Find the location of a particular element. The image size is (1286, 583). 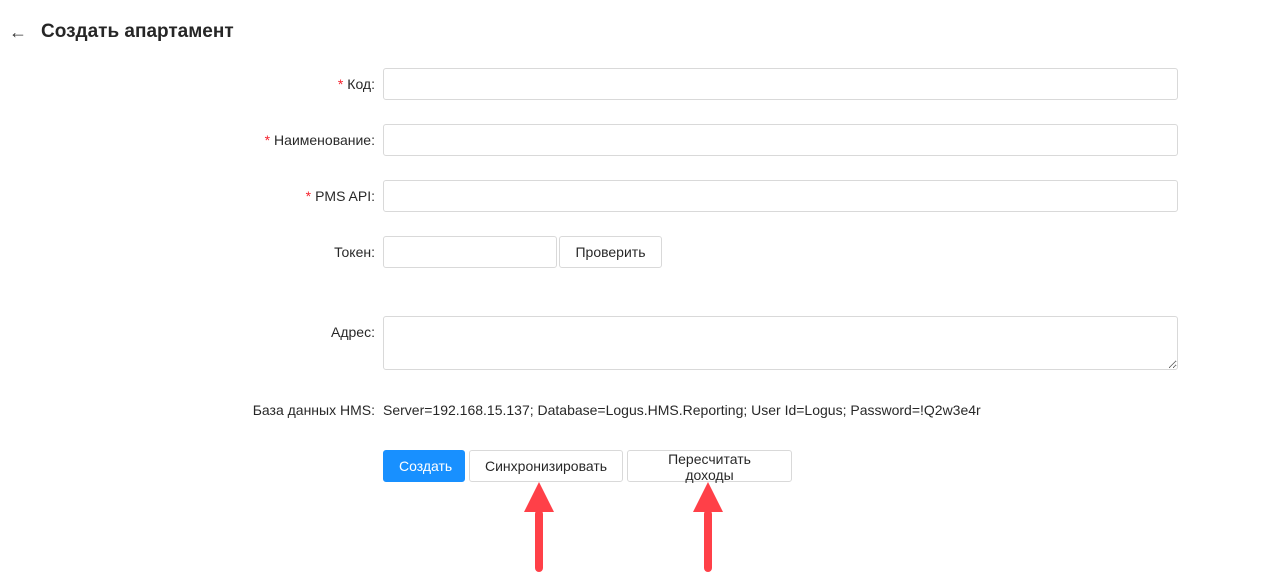

sync-button: Синхронизировать is located at coordinates (546, 466).